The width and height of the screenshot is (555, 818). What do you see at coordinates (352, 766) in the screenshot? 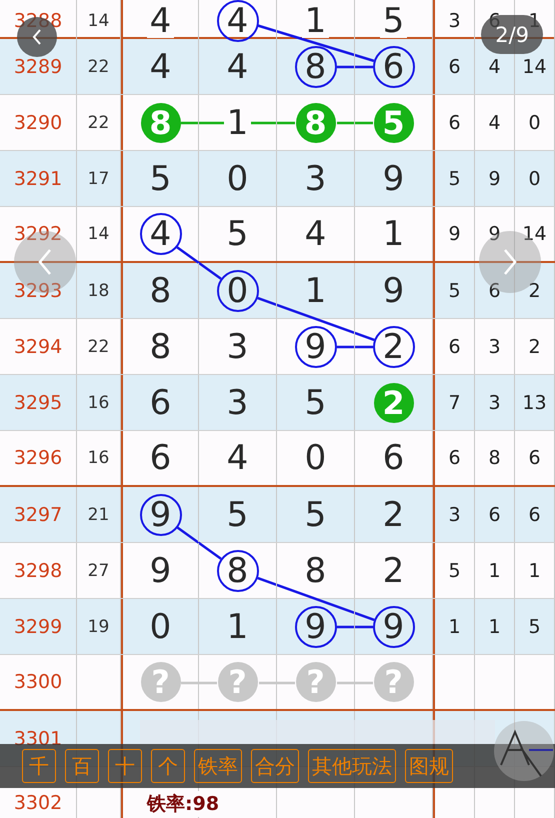
I see `toolbar-button: 其他玩法` at bounding box center [352, 766].